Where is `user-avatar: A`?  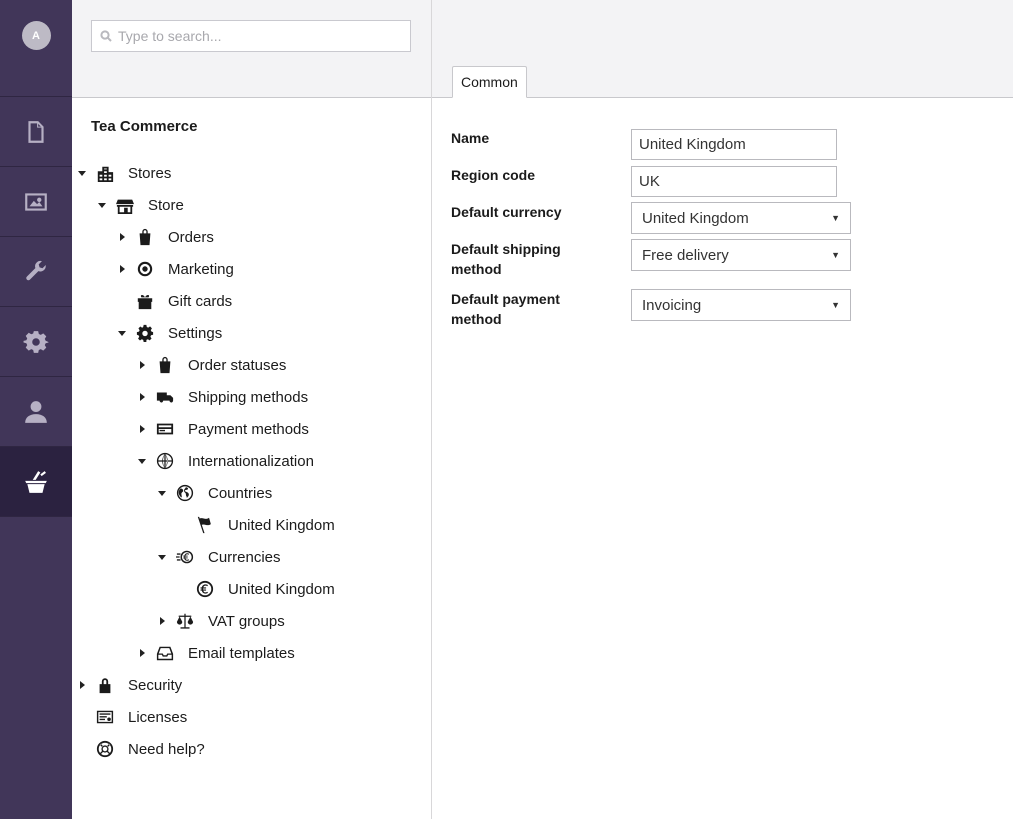 user-avatar: A is located at coordinates (36, 35).